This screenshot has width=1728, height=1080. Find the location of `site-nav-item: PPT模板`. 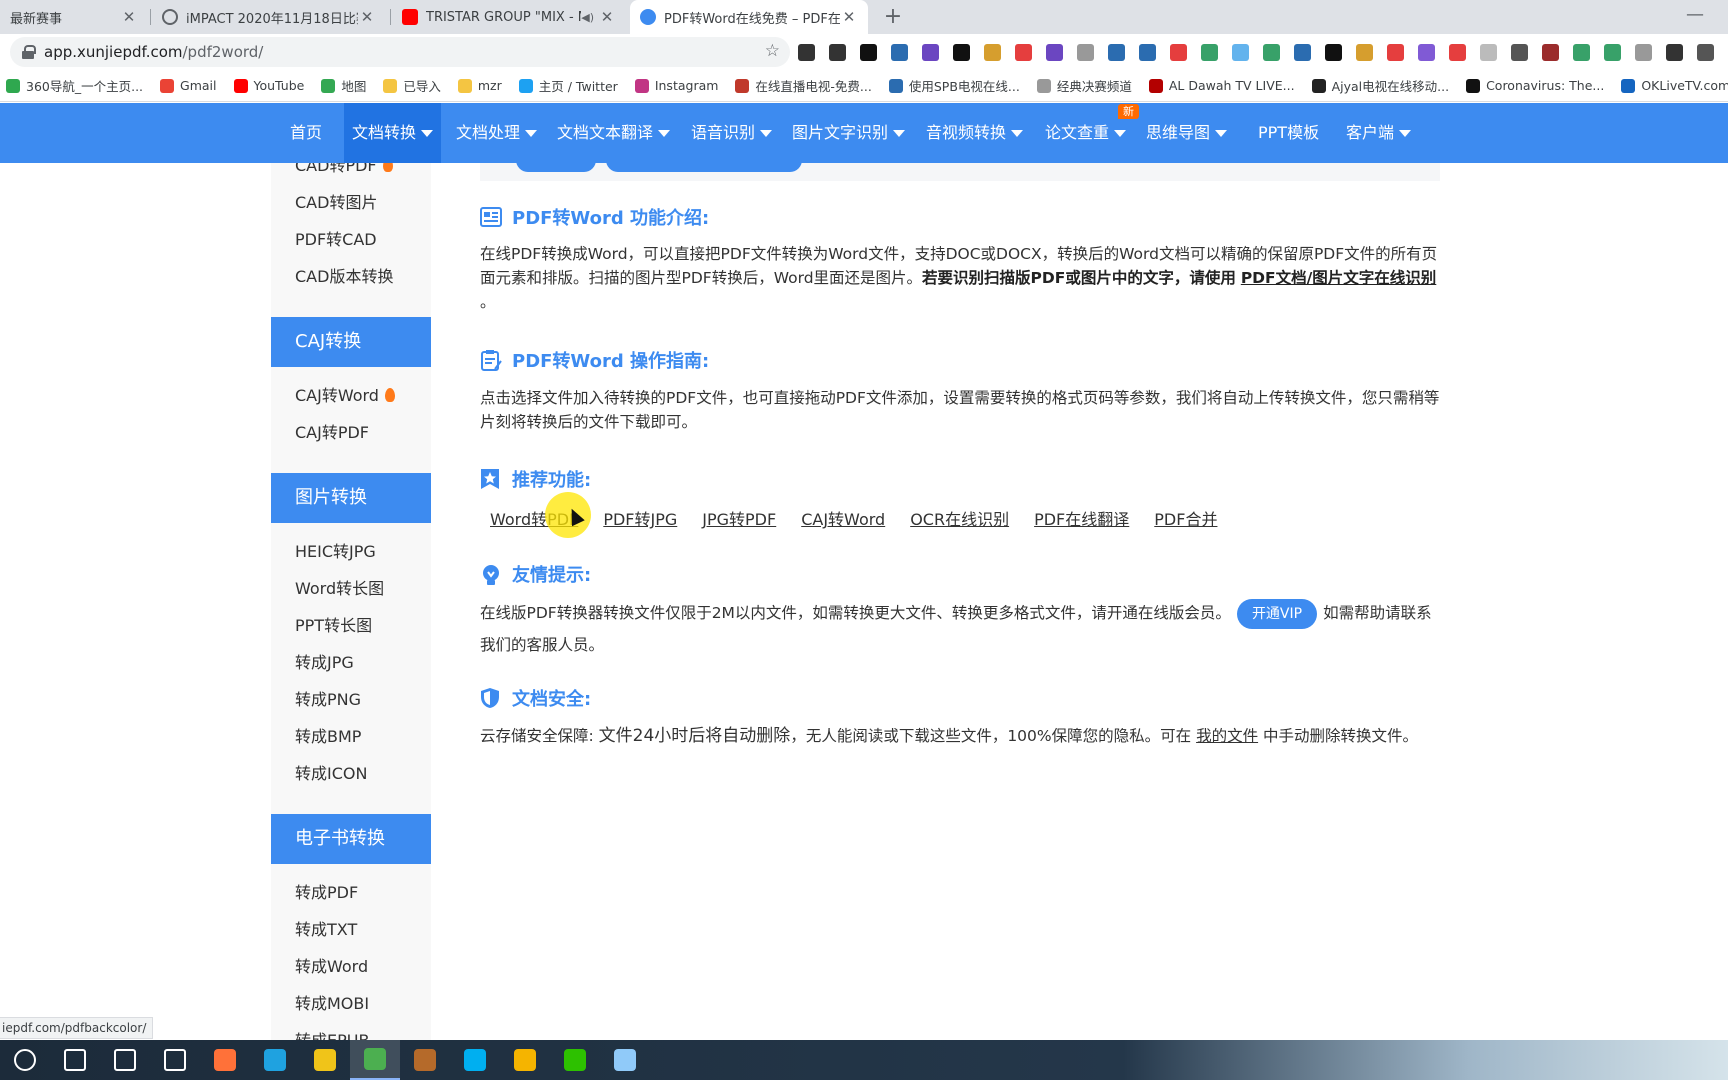

site-nav-item: PPT模板 is located at coordinates (1288, 133).